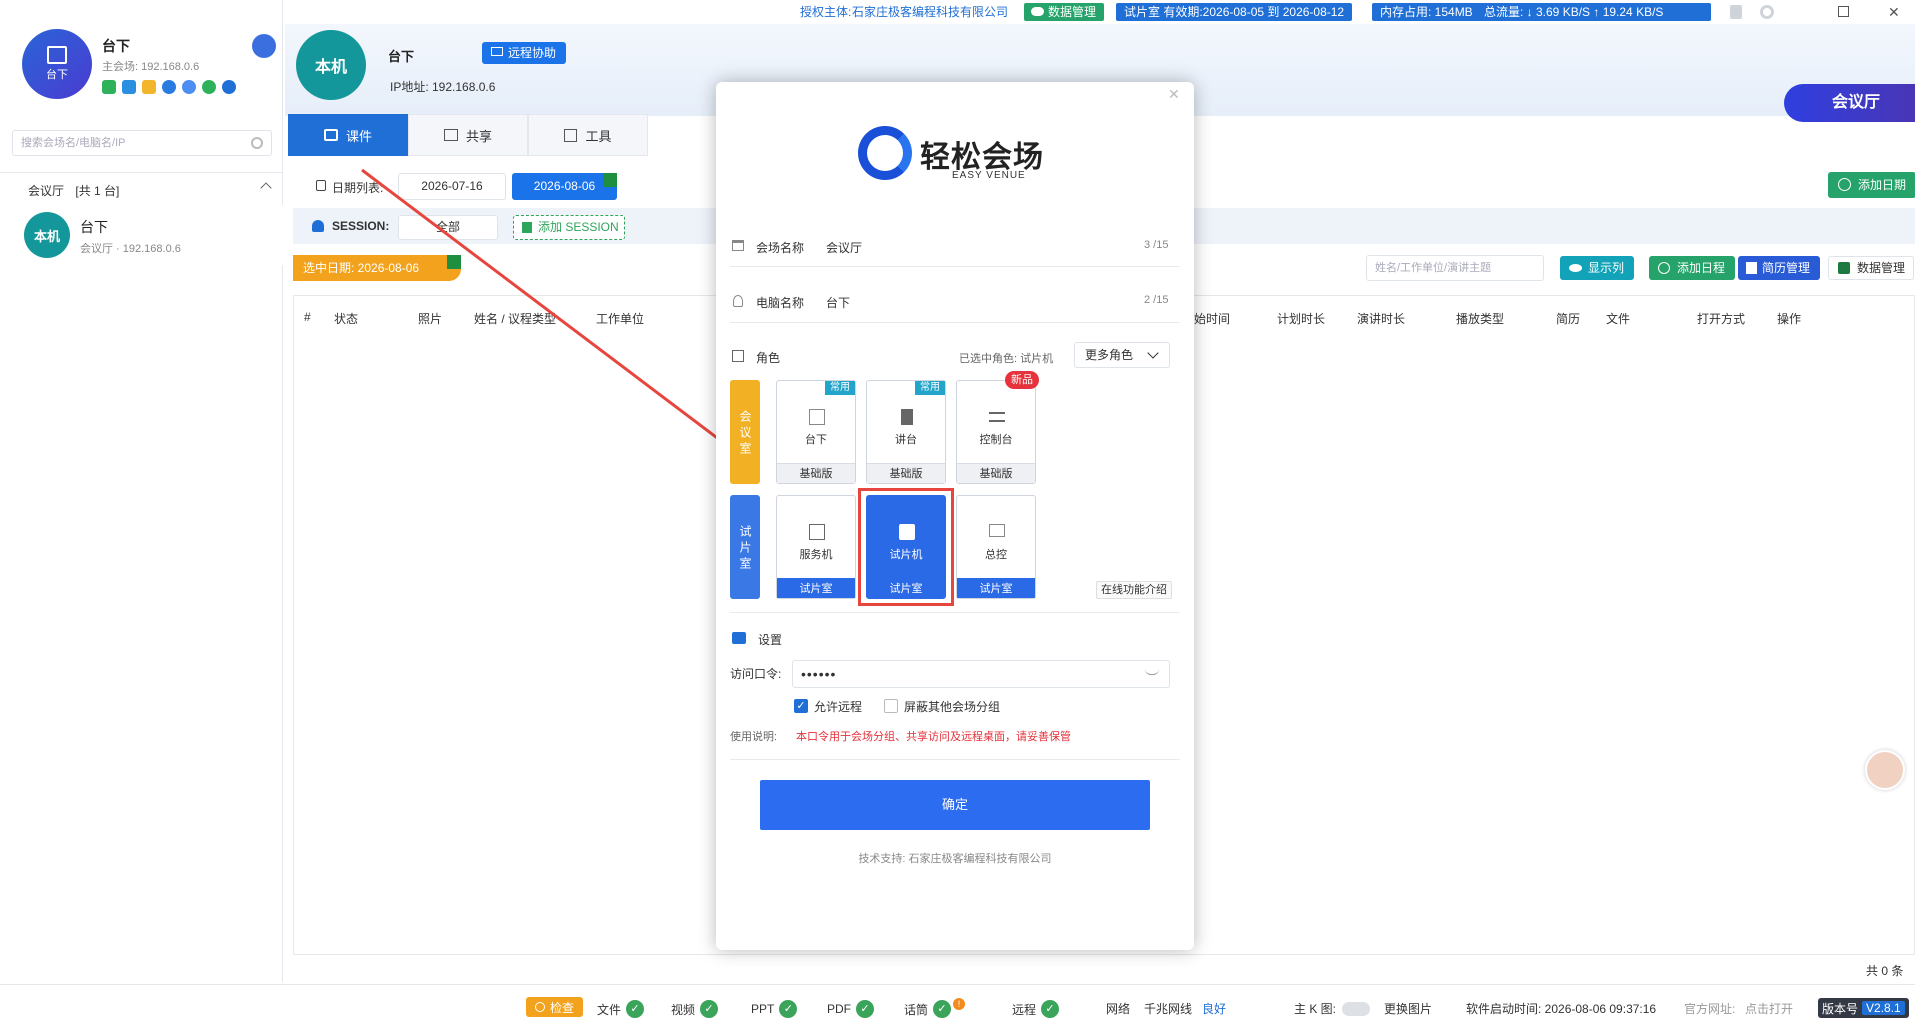 Image resolution: width=1915 pixels, height=1031 pixels. What do you see at coordinates (1006, 359) in the screenshot?
I see `selected-role-text: 已选中角色: 试片机` at bounding box center [1006, 359].